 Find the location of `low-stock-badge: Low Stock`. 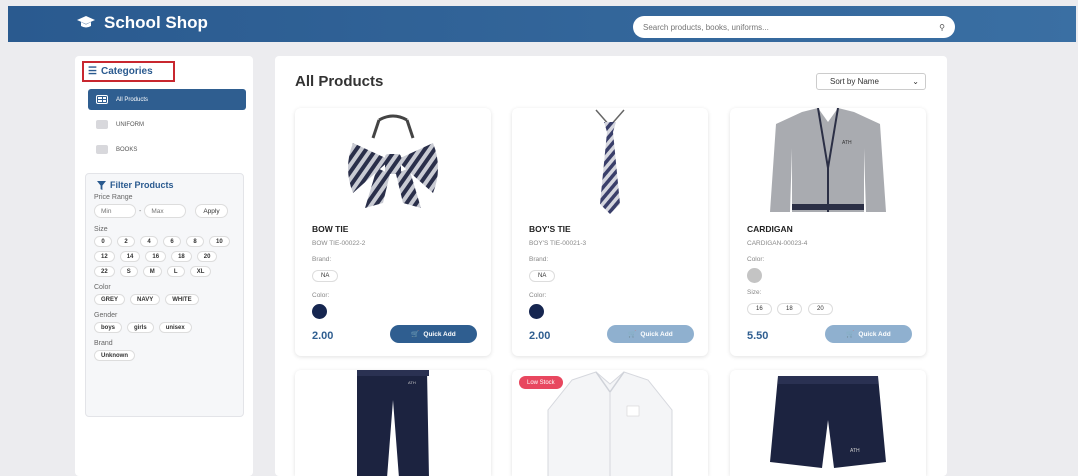

low-stock-badge: Low Stock is located at coordinates (541, 382).